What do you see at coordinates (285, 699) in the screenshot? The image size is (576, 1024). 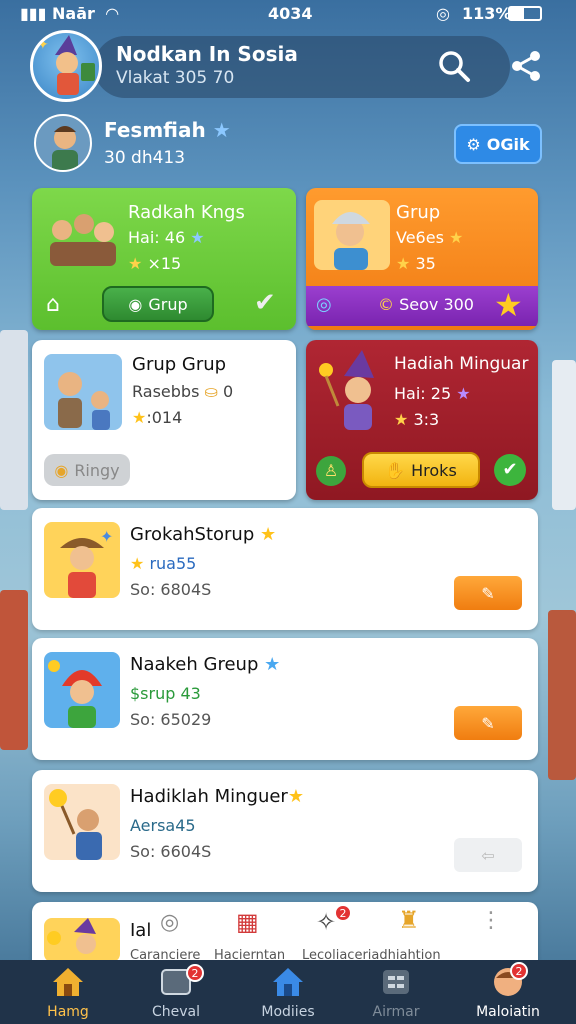 I see `list-item: Naakeh Greup ★ $srup 43 So: 65029 ✎` at bounding box center [285, 699].